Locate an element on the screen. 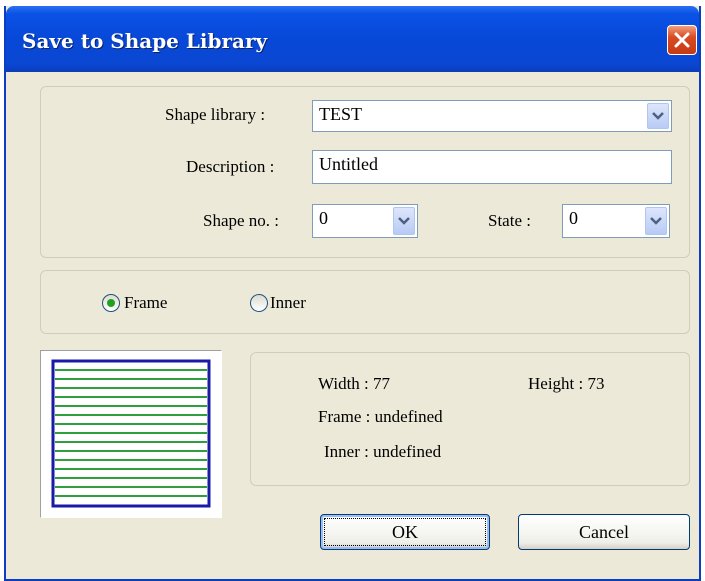  shape-preview is located at coordinates (131, 434).